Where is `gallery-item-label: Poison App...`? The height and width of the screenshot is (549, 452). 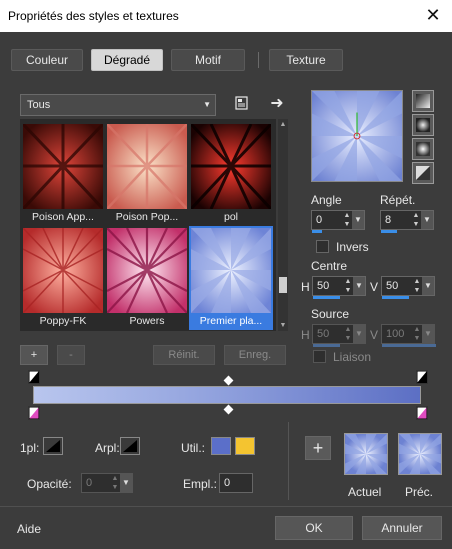 gallery-item-label: Poison App... is located at coordinates (63, 217).